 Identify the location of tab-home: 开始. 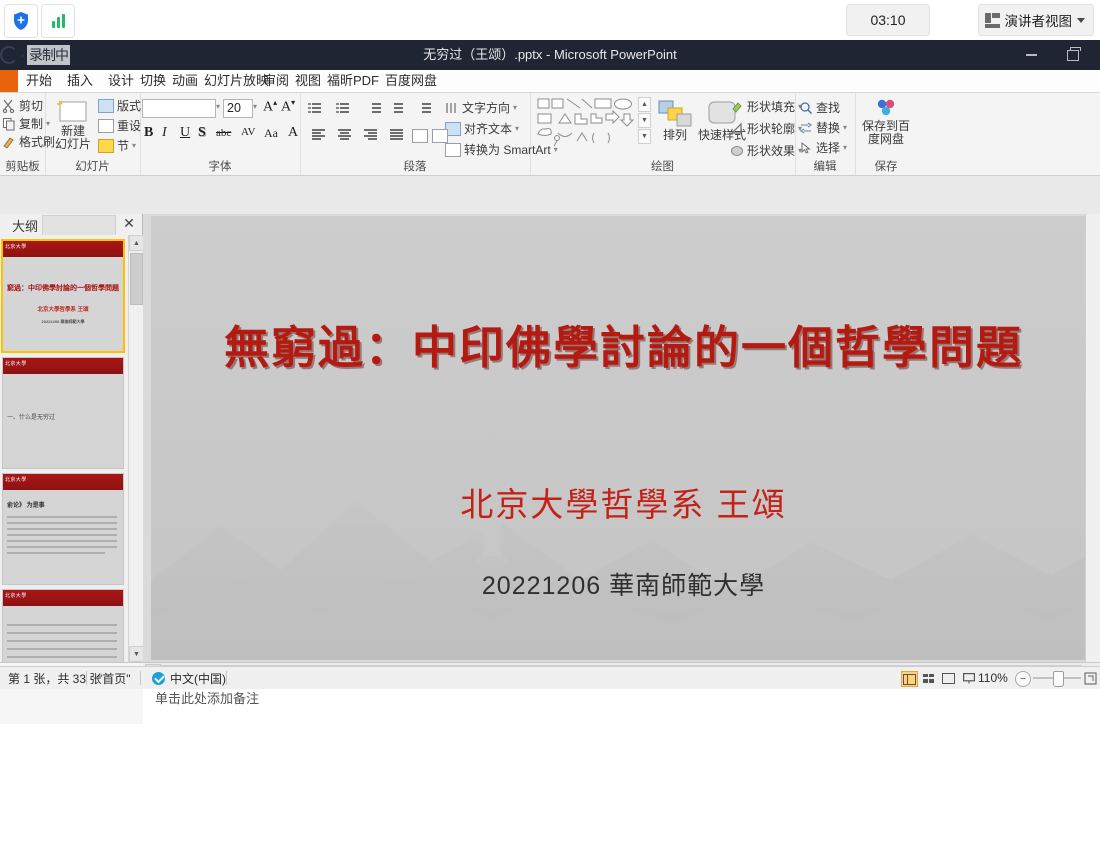
(39, 81).